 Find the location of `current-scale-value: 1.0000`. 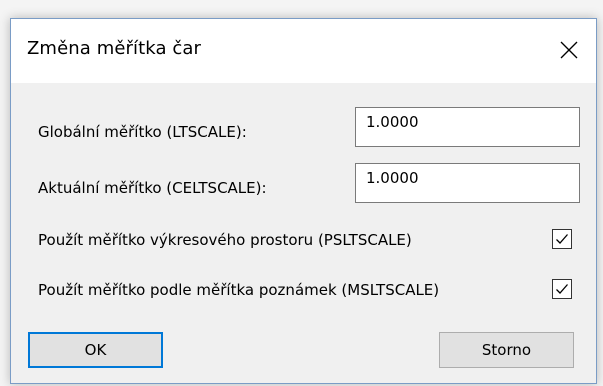

current-scale-value: 1.0000 is located at coordinates (392, 178).